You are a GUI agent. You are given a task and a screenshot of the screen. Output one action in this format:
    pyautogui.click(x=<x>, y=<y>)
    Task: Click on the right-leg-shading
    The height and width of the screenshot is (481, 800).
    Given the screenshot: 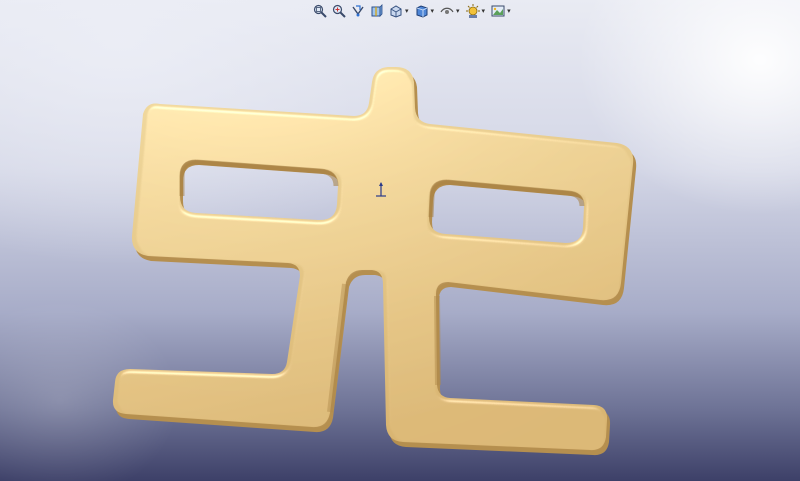 What is the action you would take?
    pyautogui.click(x=437, y=340)
    